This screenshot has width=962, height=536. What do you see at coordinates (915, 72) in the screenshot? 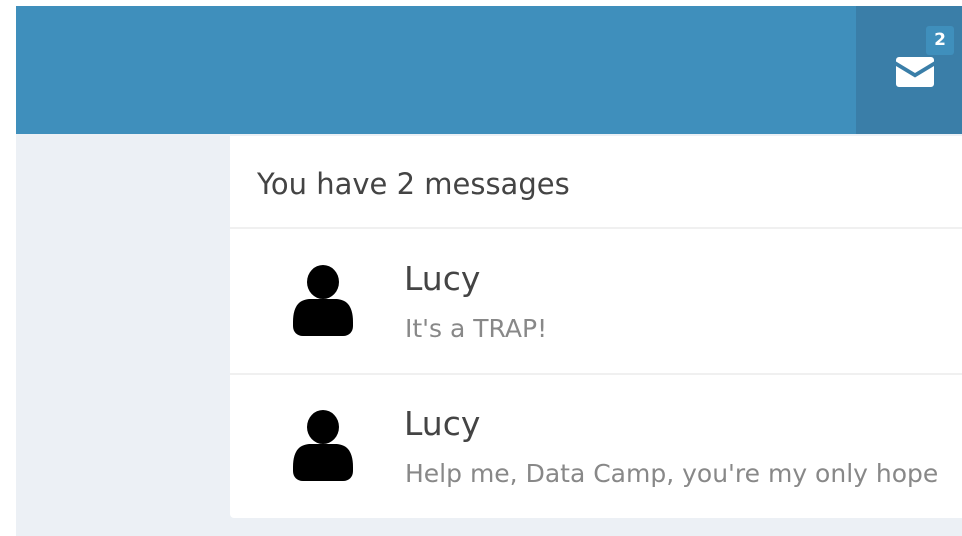
I see `envelope-icon` at bounding box center [915, 72].